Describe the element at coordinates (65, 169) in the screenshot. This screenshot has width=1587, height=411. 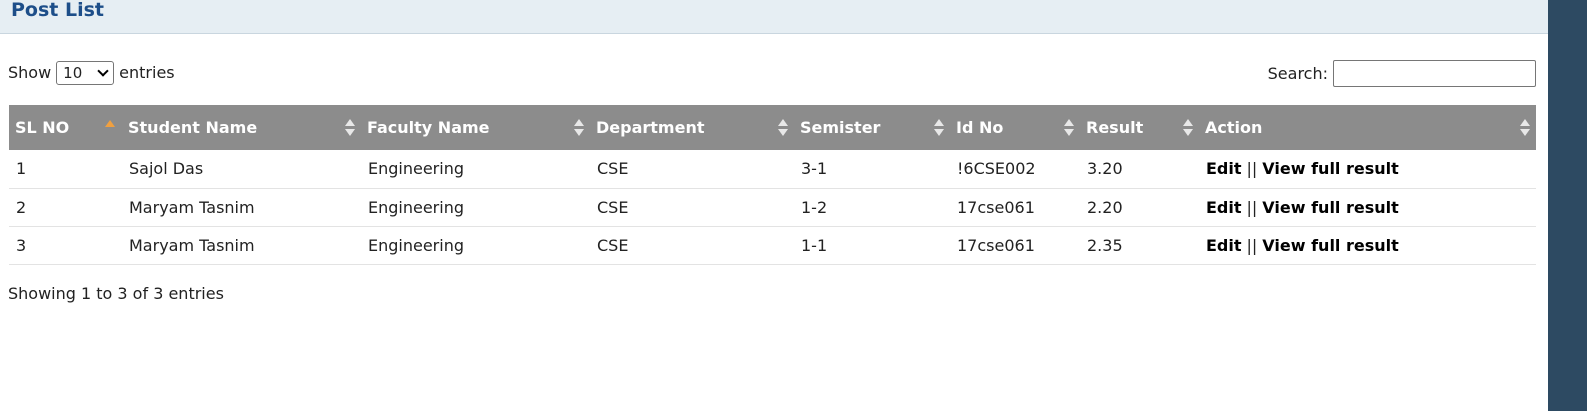
I see `cell-sl-no: 1` at that location.